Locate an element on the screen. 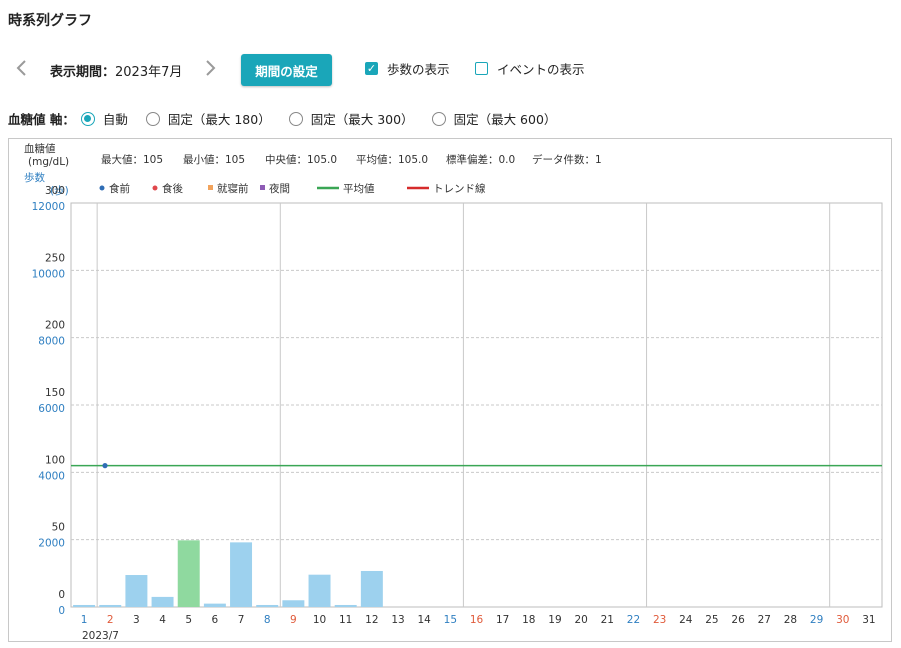 This screenshot has height=648, width=901. y2-tick-label: 8000 is located at coordinates (51, 342).